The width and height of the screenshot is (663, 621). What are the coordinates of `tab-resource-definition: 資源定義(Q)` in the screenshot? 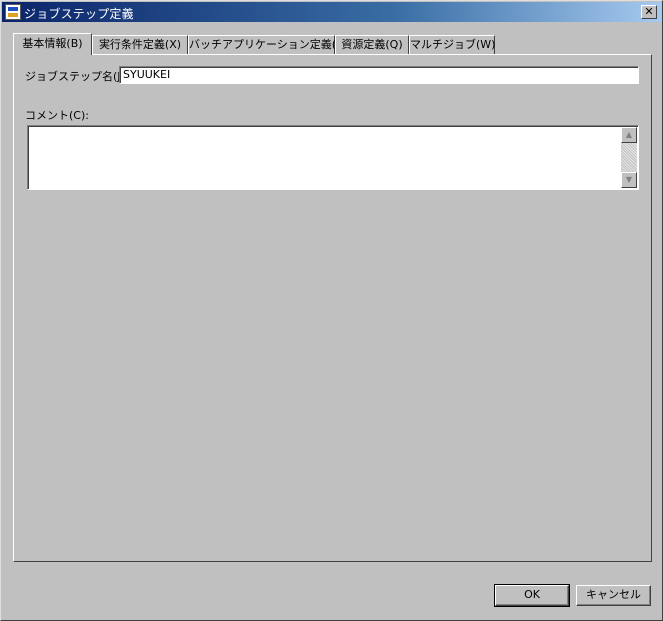 It's located at (372, 44).